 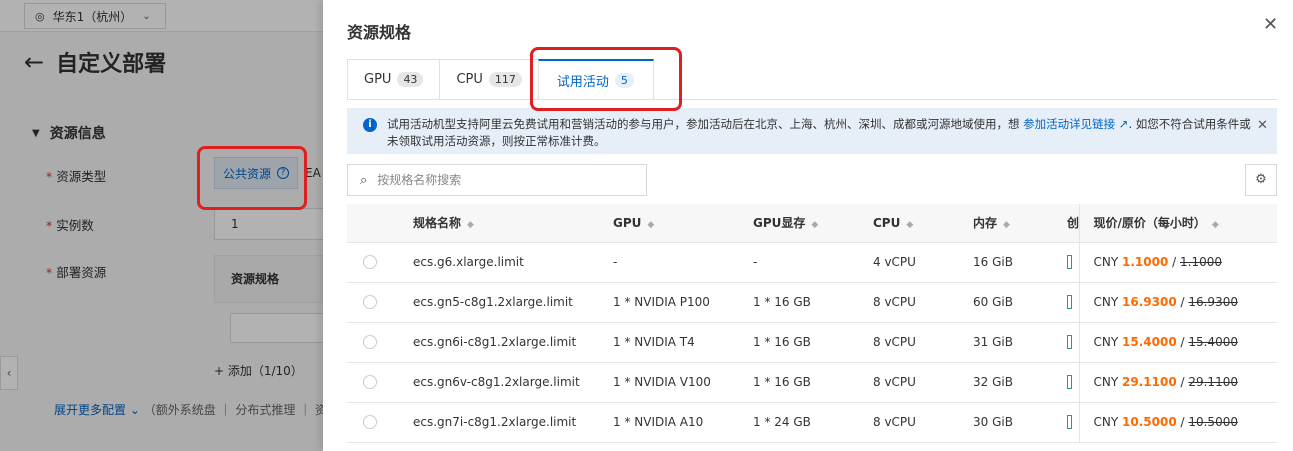 I want to click on cell-cpu: 4 vCPU, so click(x=923, y=262).